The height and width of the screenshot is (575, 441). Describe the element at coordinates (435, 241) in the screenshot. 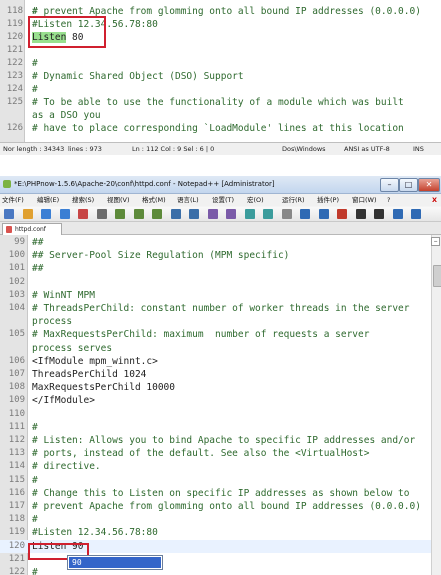

I see `fold-marker-icon: −` at that location.